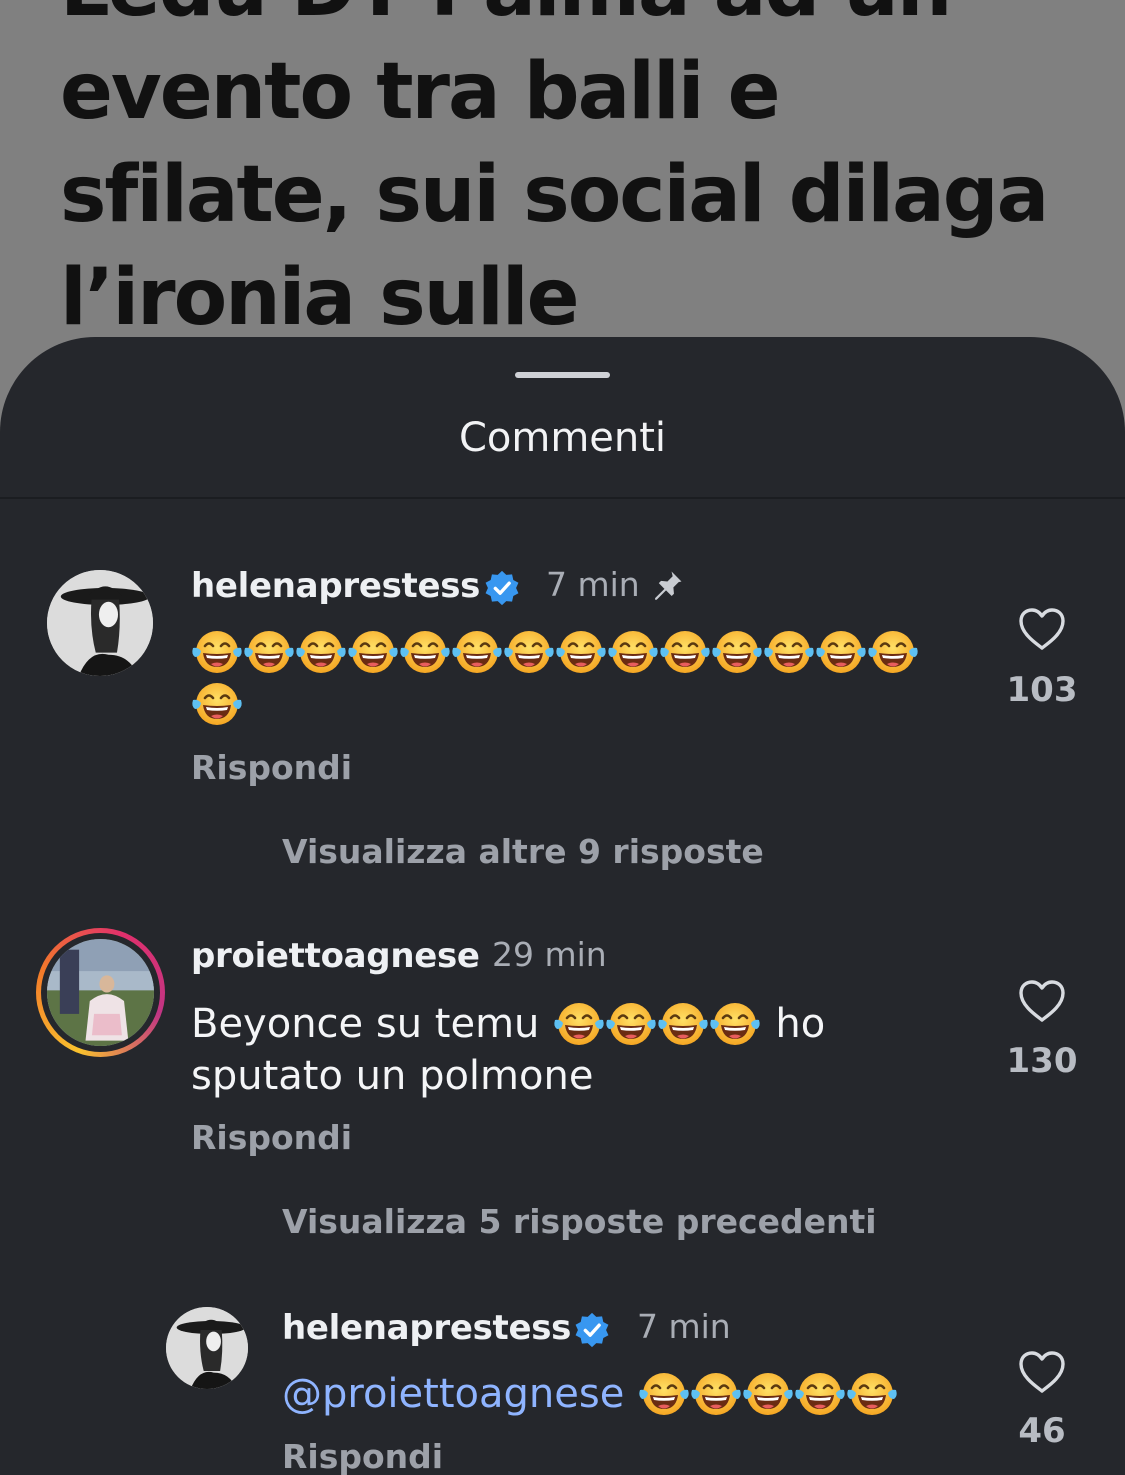 This screenshot has width=1125, height=1475. What do you see at coordinates (420, 92) in the screenshot?
I see `headline-line: evento tra balli e` at bounding box center [420, 92].